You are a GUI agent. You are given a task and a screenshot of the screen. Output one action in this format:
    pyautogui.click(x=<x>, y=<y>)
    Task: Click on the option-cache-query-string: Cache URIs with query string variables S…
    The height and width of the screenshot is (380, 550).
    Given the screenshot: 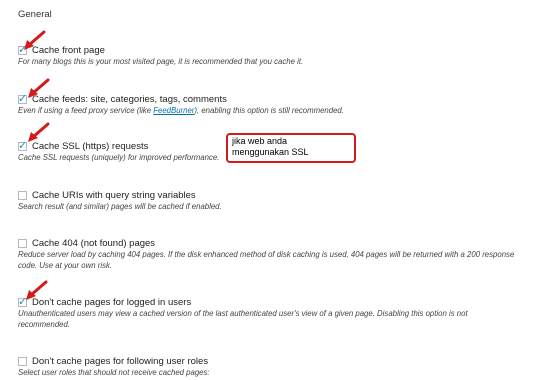 What is the action you would take?
    pyautogui.click(x=278, y=201)
    